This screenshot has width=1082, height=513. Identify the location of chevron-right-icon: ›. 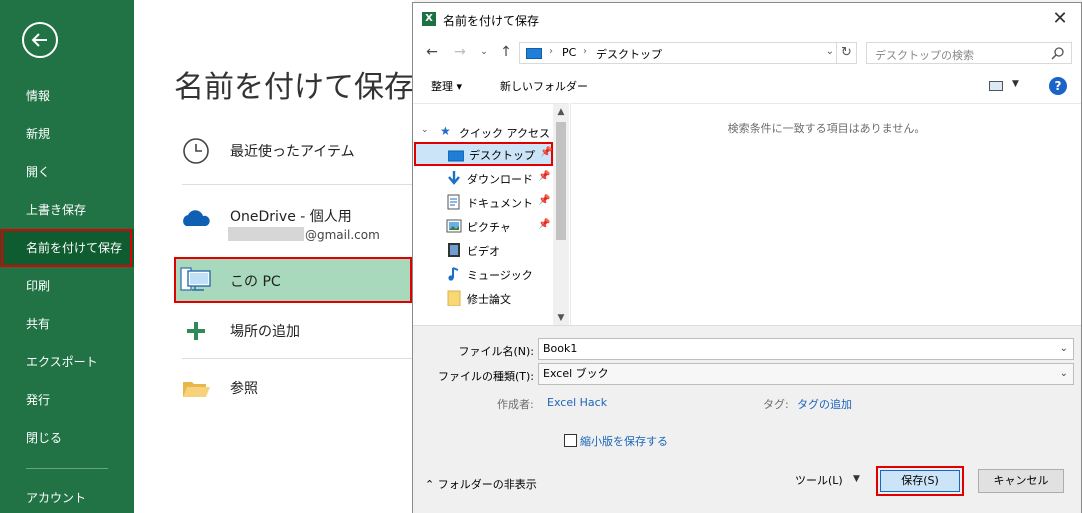
(551, 51).